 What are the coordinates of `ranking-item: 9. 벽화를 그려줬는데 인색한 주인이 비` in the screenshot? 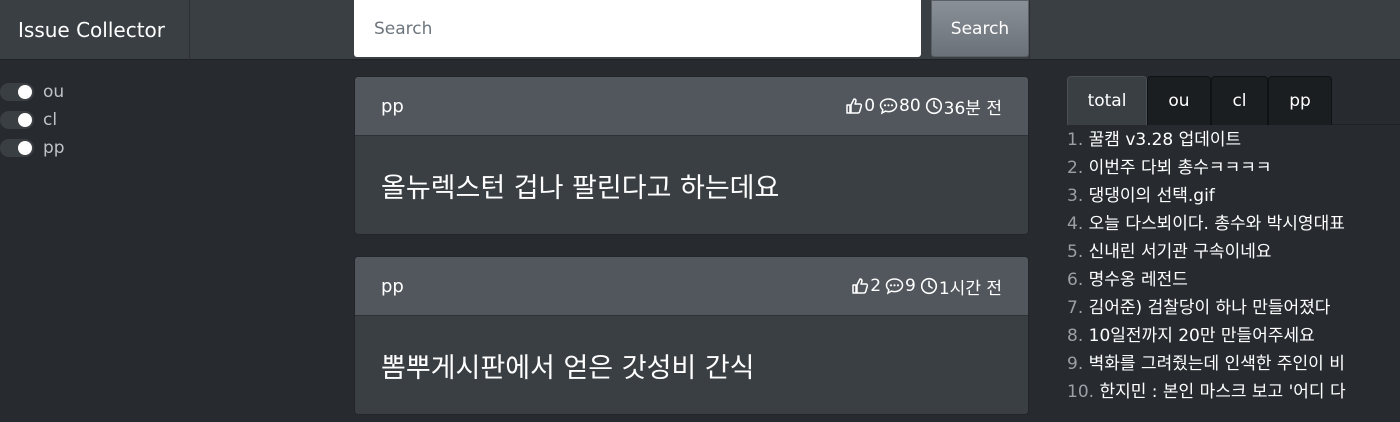 It's located at (1233, 364).